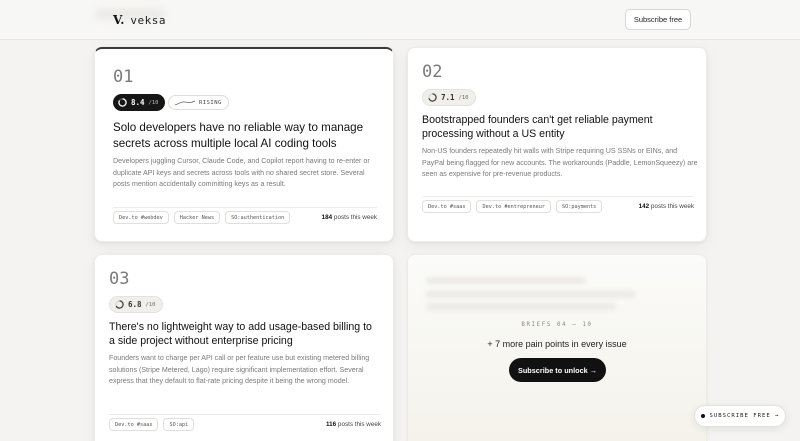  What do you see at coordinates (702, 416) in the screenshot?
I see `status-dot-icon` at bounding box center [702, 416].